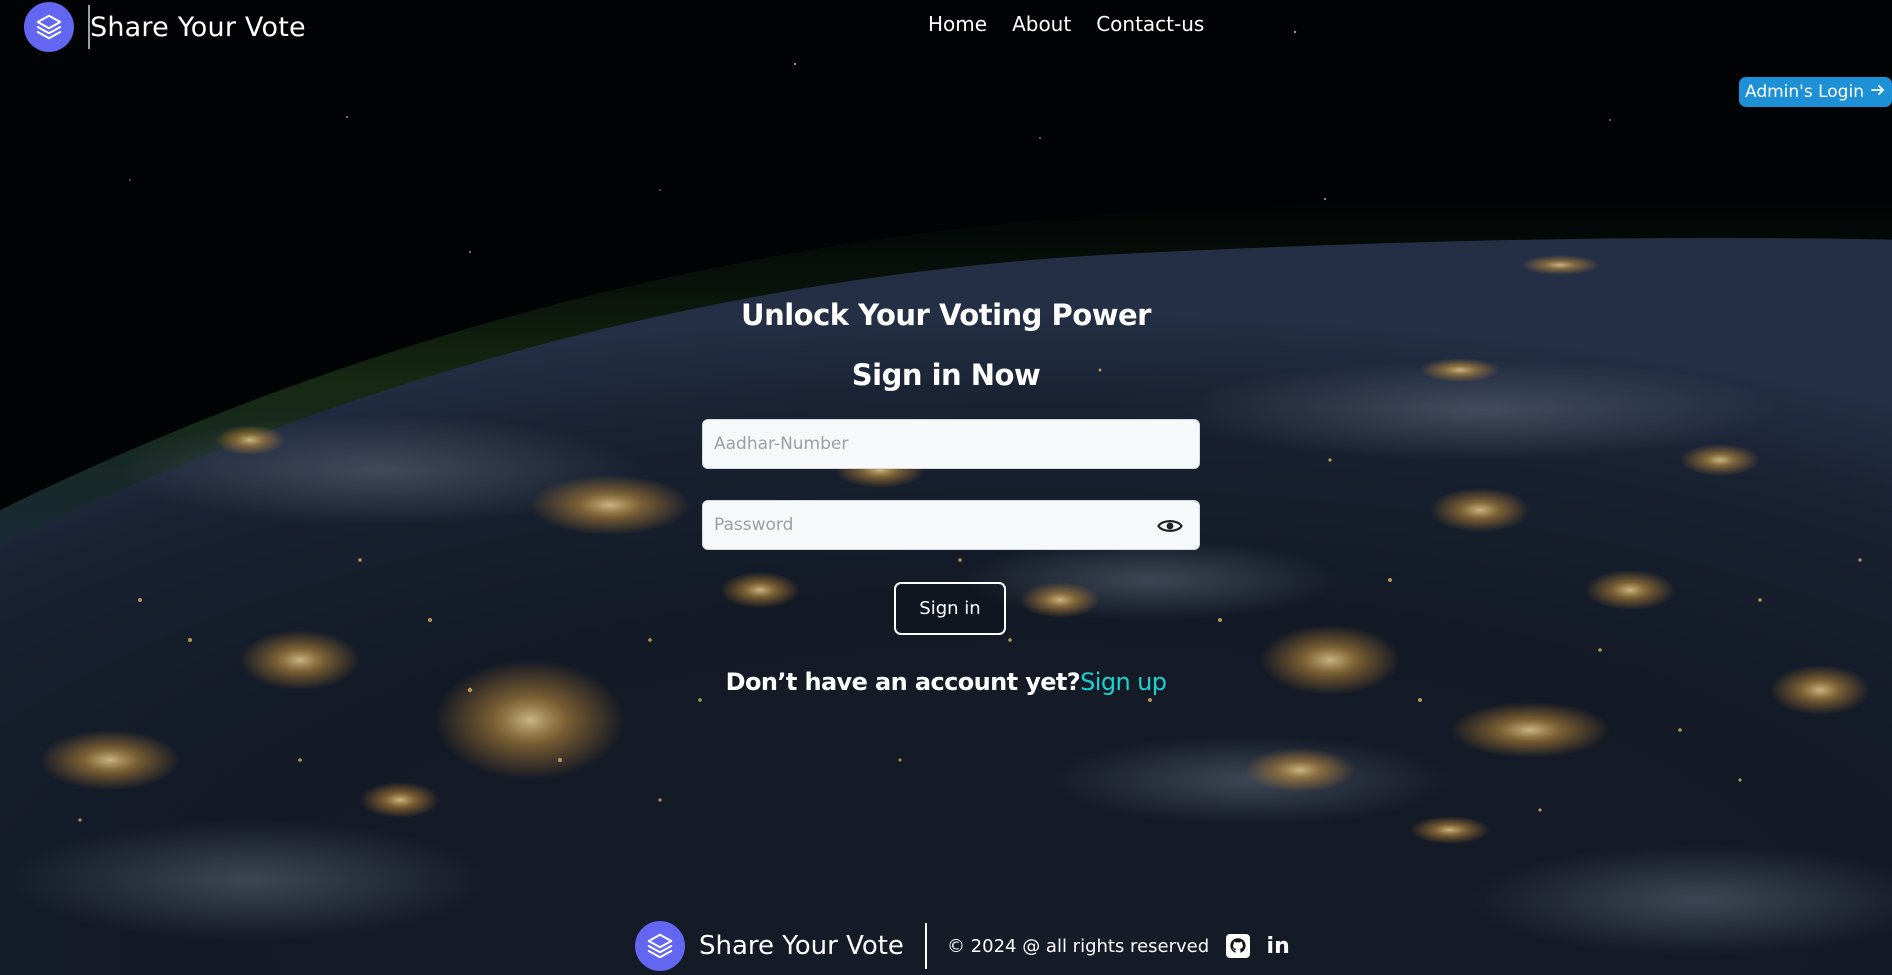 This screenshot has height=975, width=1892. What do you see at coordinates (1150, 24) in the screenshot?
I see `nav-contact-us: Contact-us` at bounding box center [1150, 24].